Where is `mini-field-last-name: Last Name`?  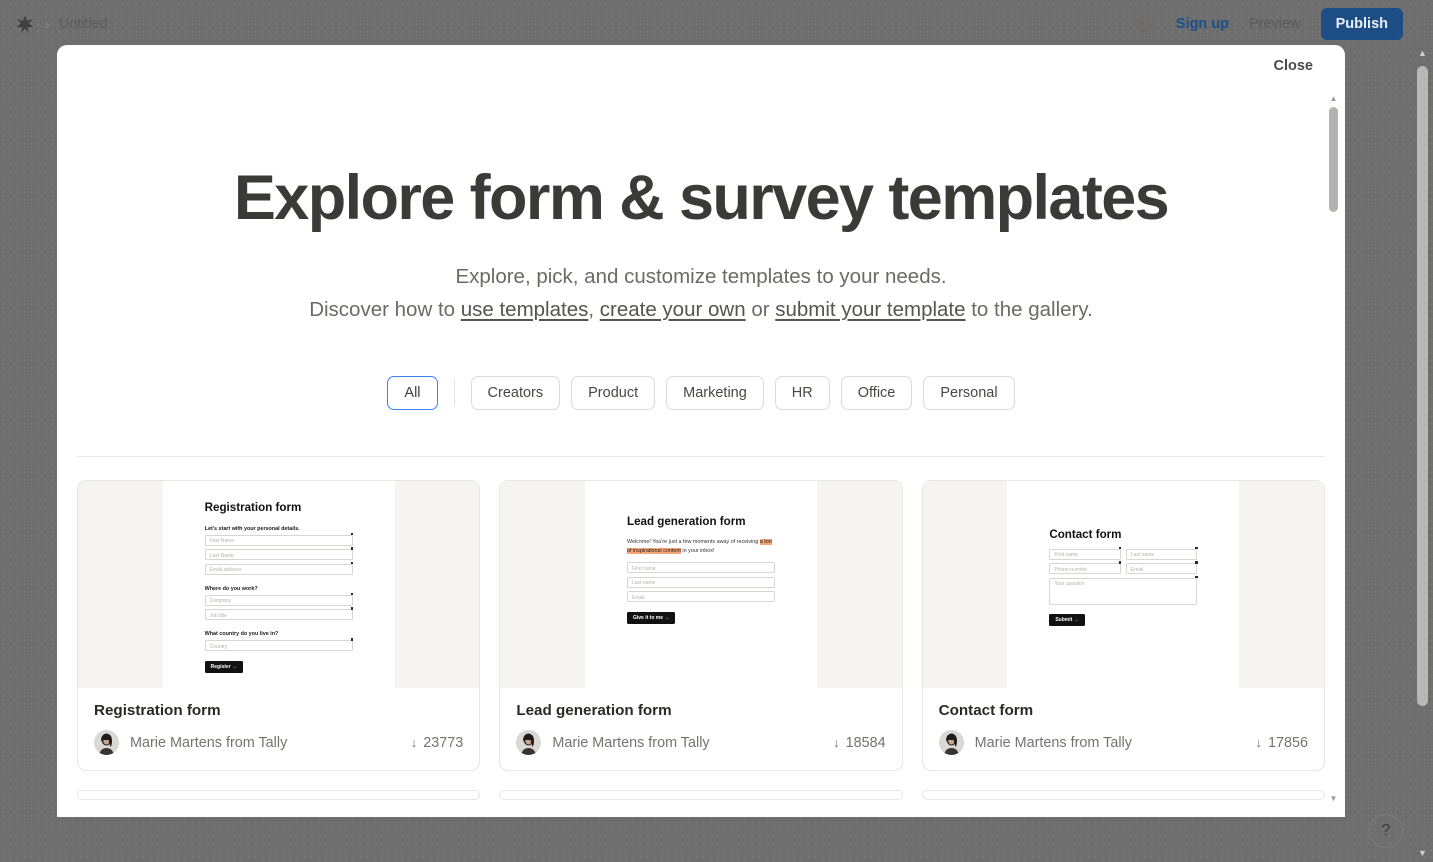 mini-field-last-name: Last Name is located at coordinates (279, 554).